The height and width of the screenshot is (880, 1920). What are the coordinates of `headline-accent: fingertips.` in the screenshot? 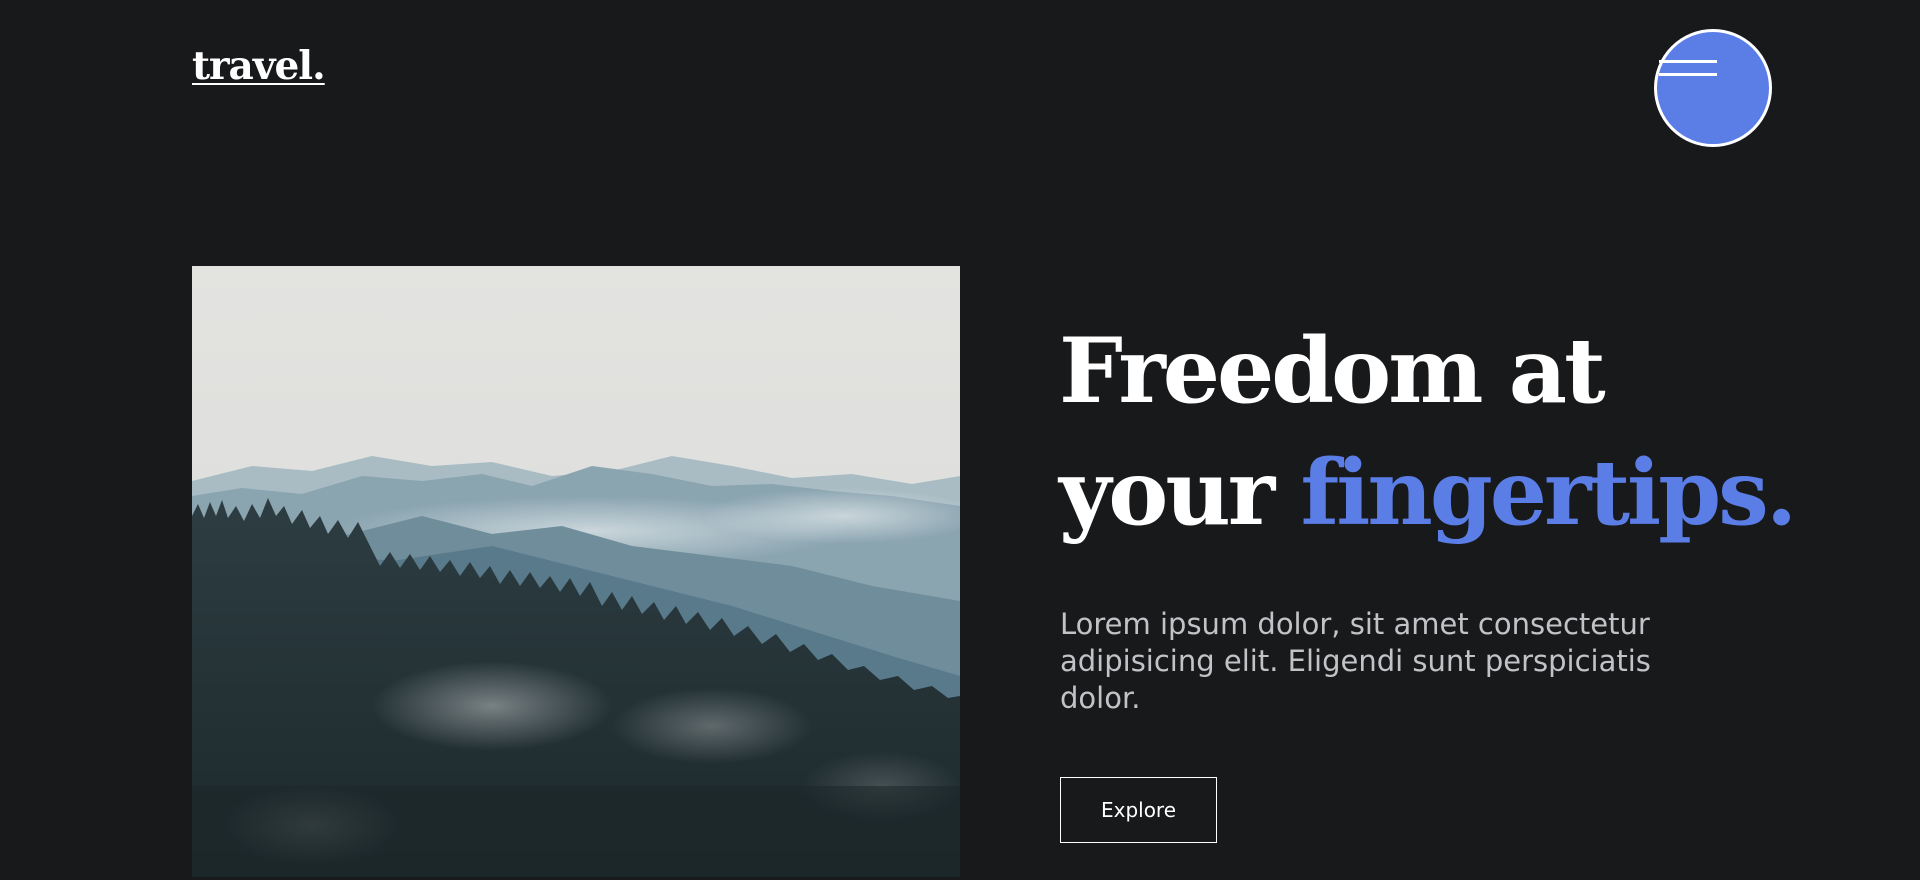 It's located at (1549, 493).